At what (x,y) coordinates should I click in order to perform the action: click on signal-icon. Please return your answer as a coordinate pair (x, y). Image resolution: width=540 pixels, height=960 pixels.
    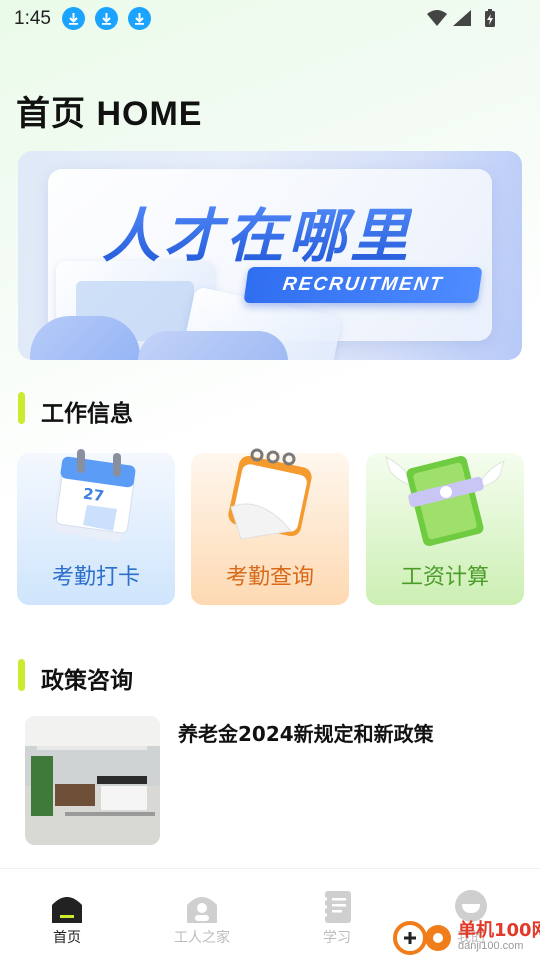
    Looking at the image, I should click on (462, 18).